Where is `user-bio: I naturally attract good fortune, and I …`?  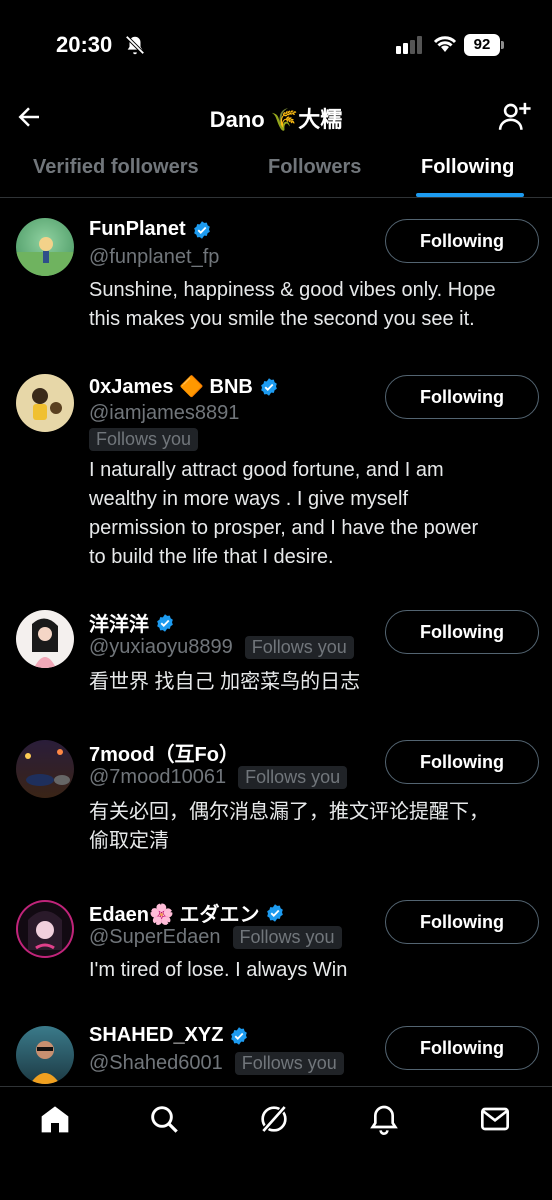 user-bio: I naturally attract good fortune, and I … is located at coordinates (310, 514).